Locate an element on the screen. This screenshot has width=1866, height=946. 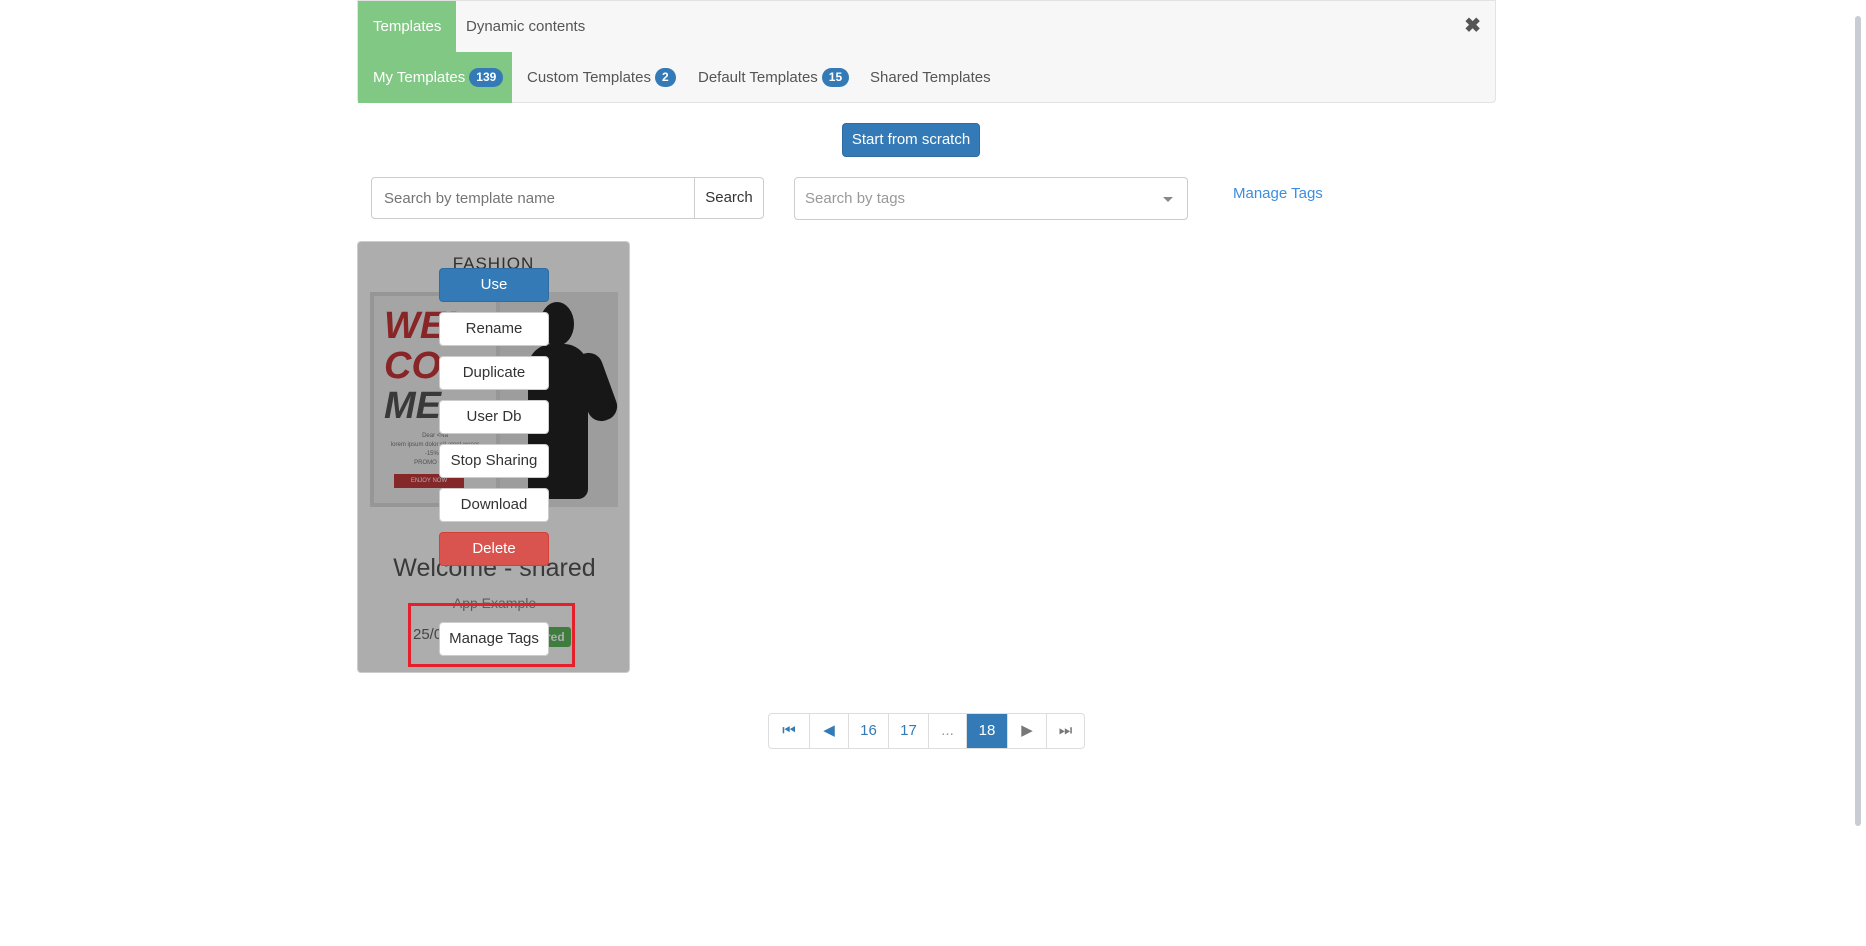
first-page-icon: ⏮ is located at coordinates (789, 731).